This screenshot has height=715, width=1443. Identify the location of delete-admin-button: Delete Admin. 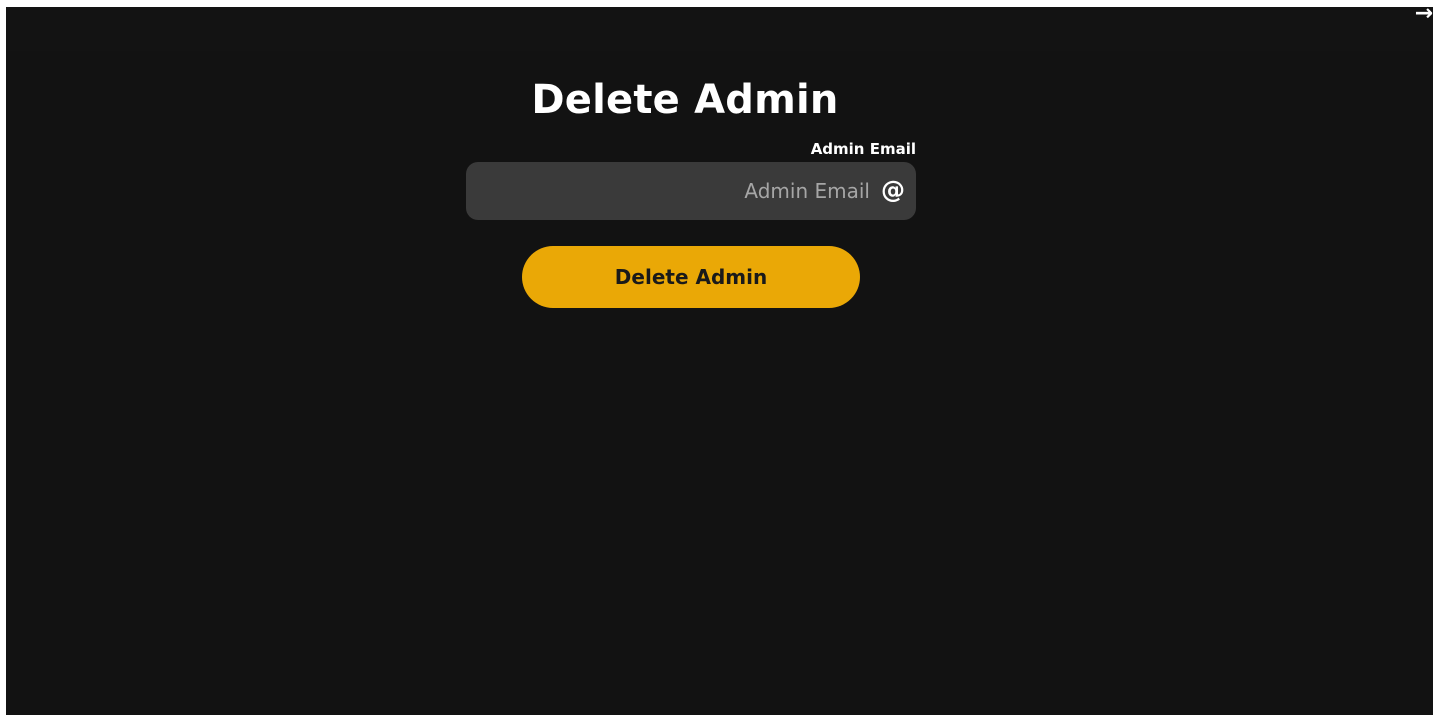
(691, 277).